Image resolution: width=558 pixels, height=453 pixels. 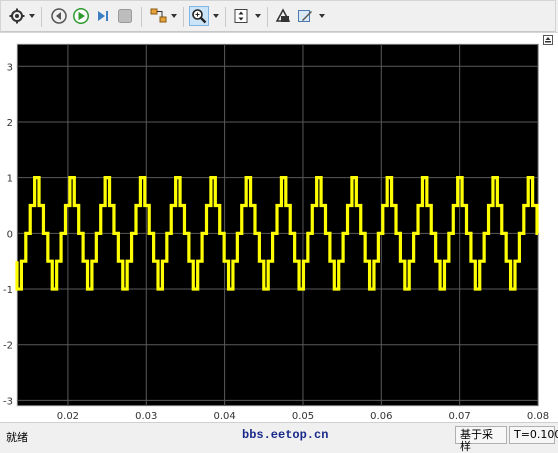 I want to click on y-tick-label: 1, so click(x=10, y=179).